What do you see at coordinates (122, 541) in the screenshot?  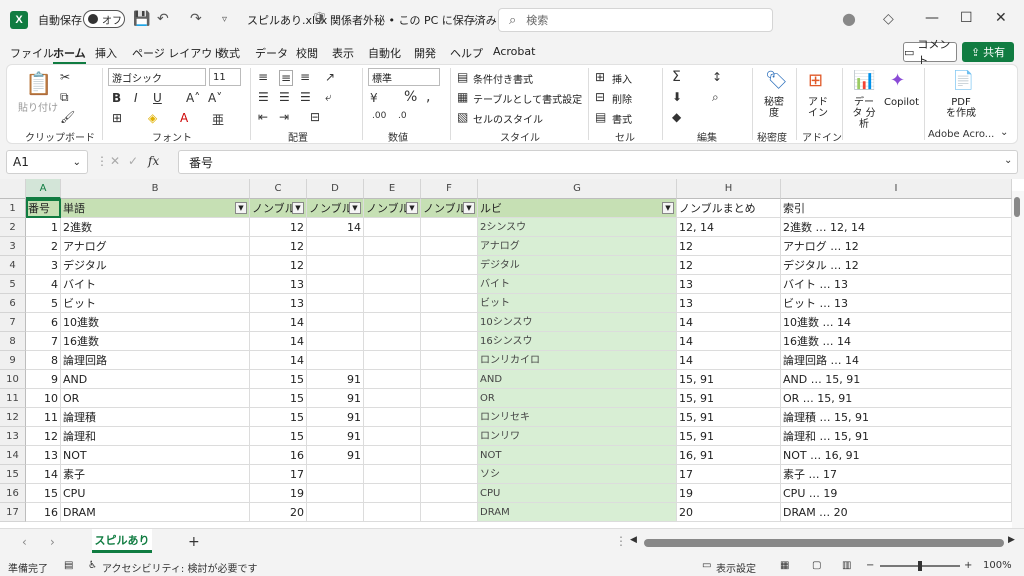 I see `sheet-tab-spill: スピルあり` at bounding box center [122, 541].